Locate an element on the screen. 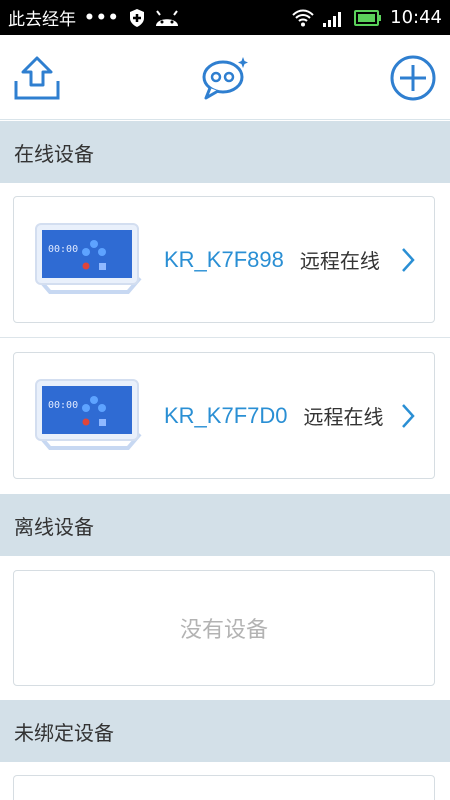 This screenshot has width=450, height=800. device-card: 00:00 KR_K7F898 远程在线 is located at coordinates (224, 259).